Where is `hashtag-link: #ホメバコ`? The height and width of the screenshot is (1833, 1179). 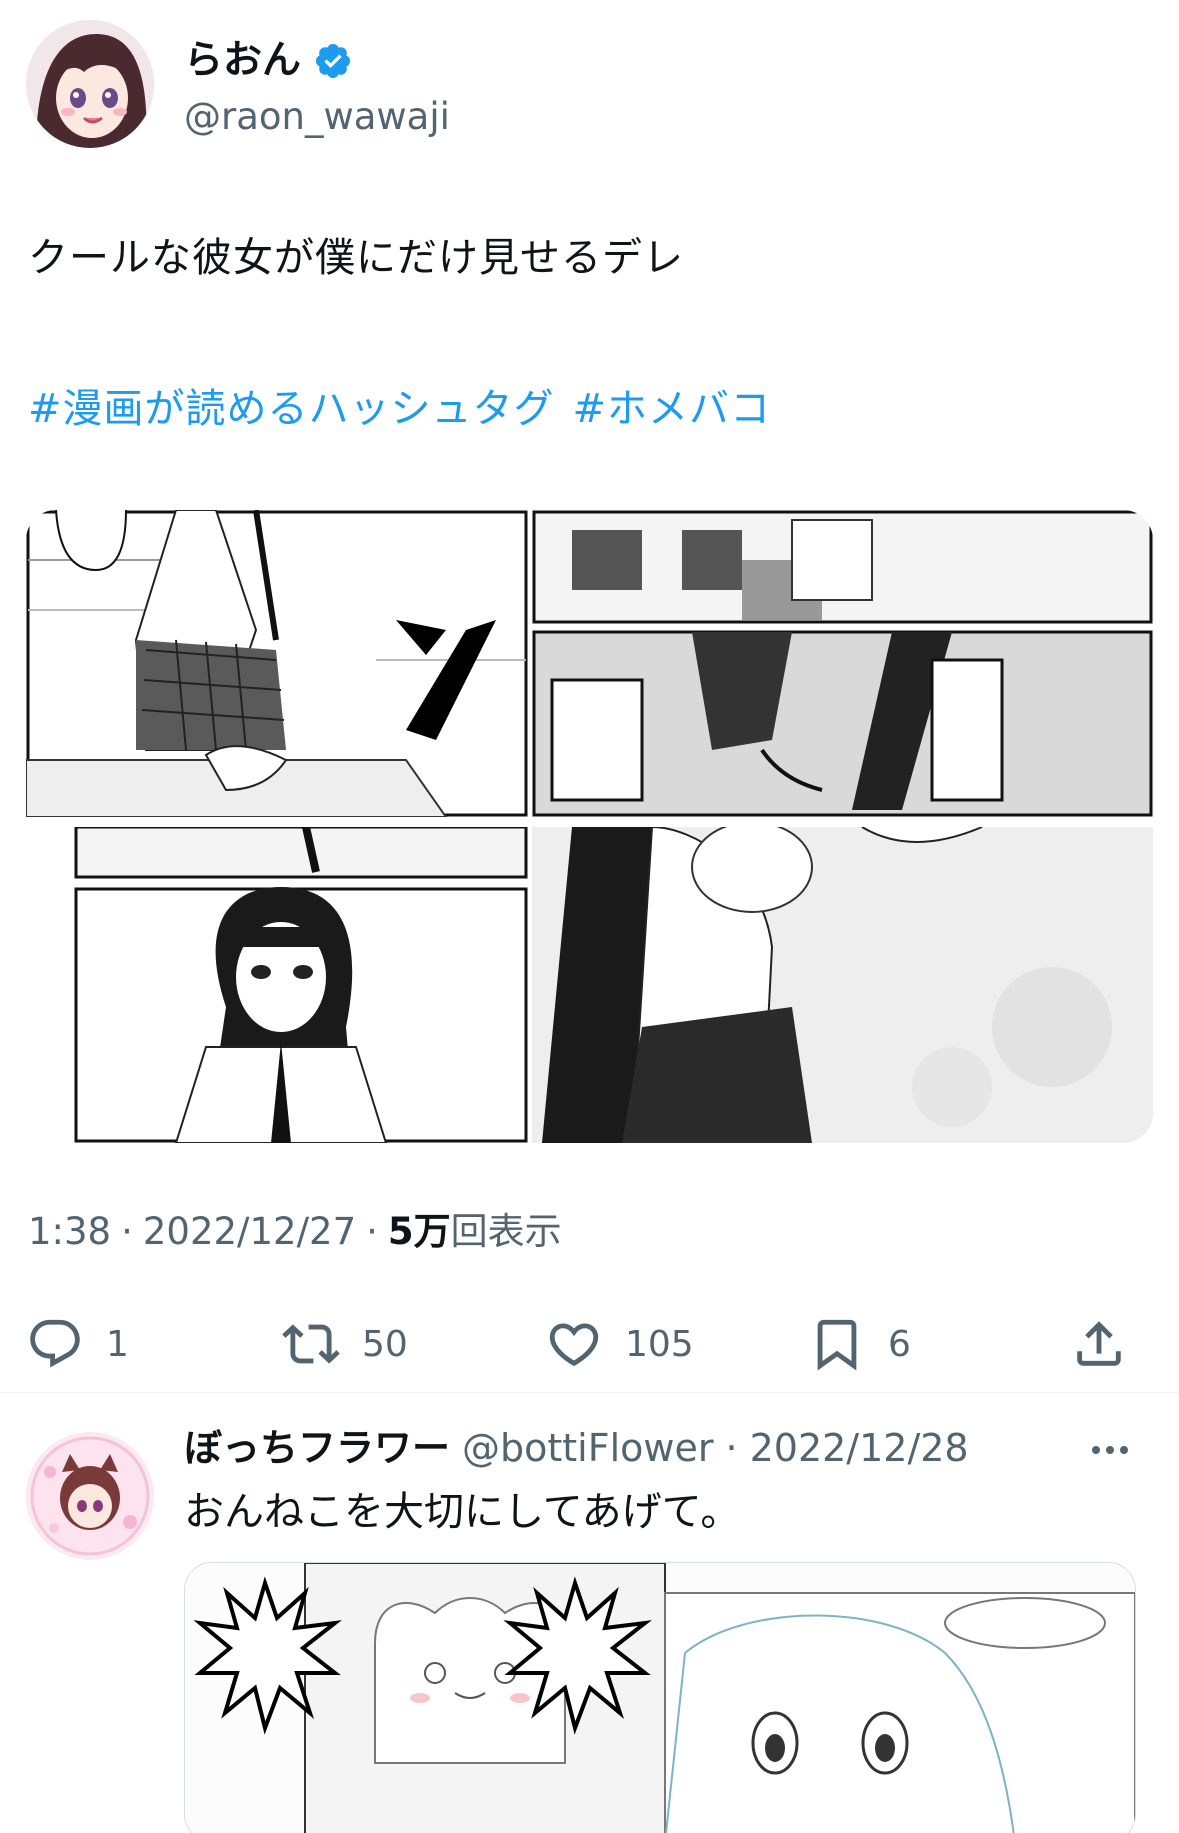
hashtag-link: #ホメバコ is located at coordinates (672, 409).